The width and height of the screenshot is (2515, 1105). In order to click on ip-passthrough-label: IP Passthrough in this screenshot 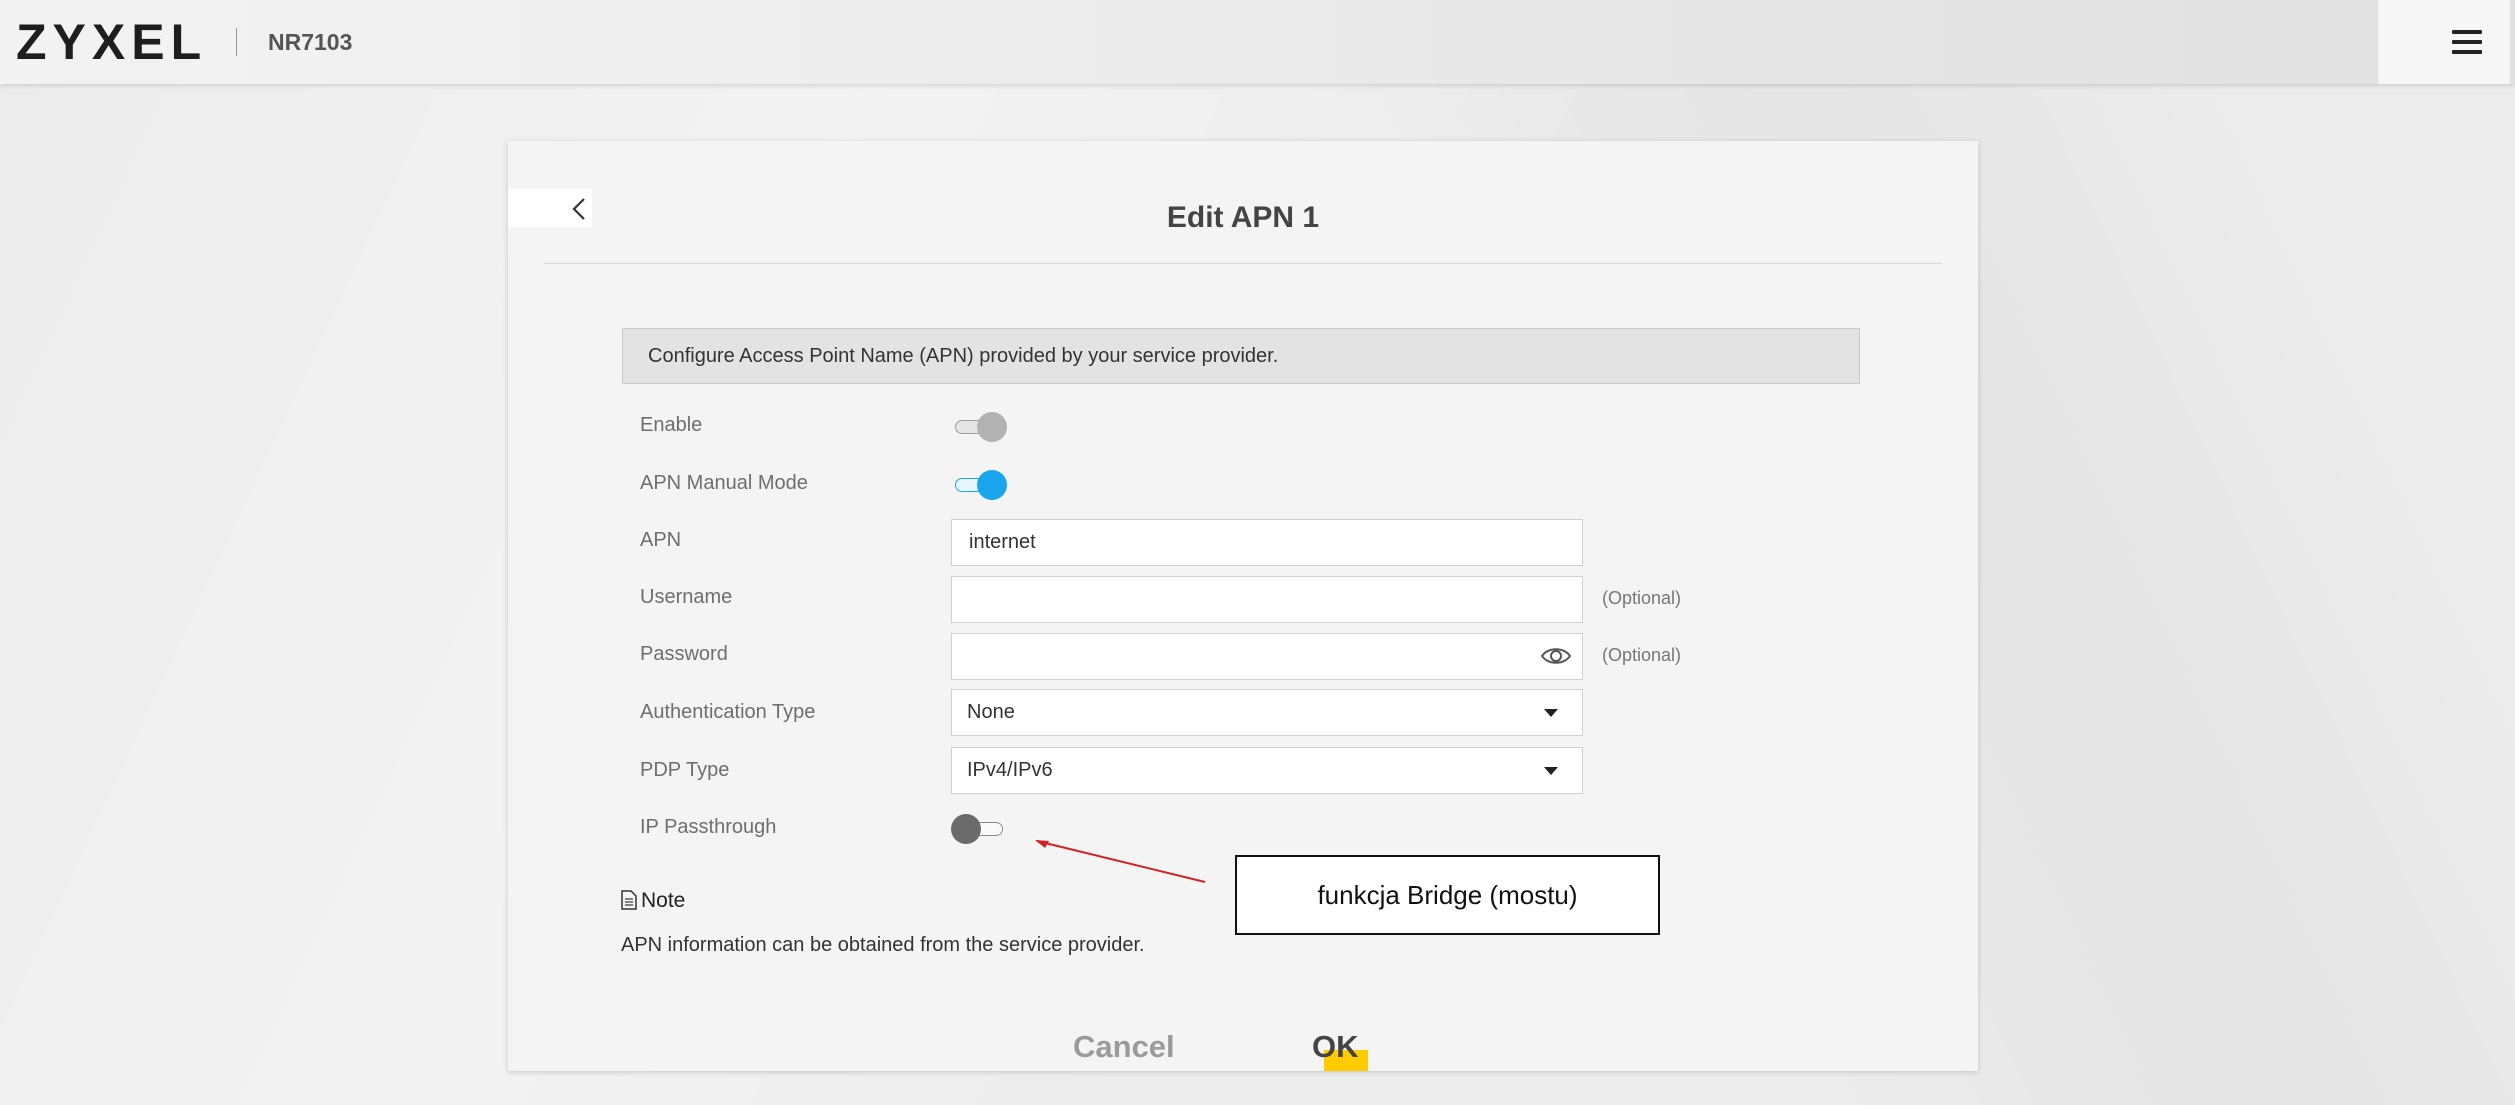, I will do `click(708, 827)`.